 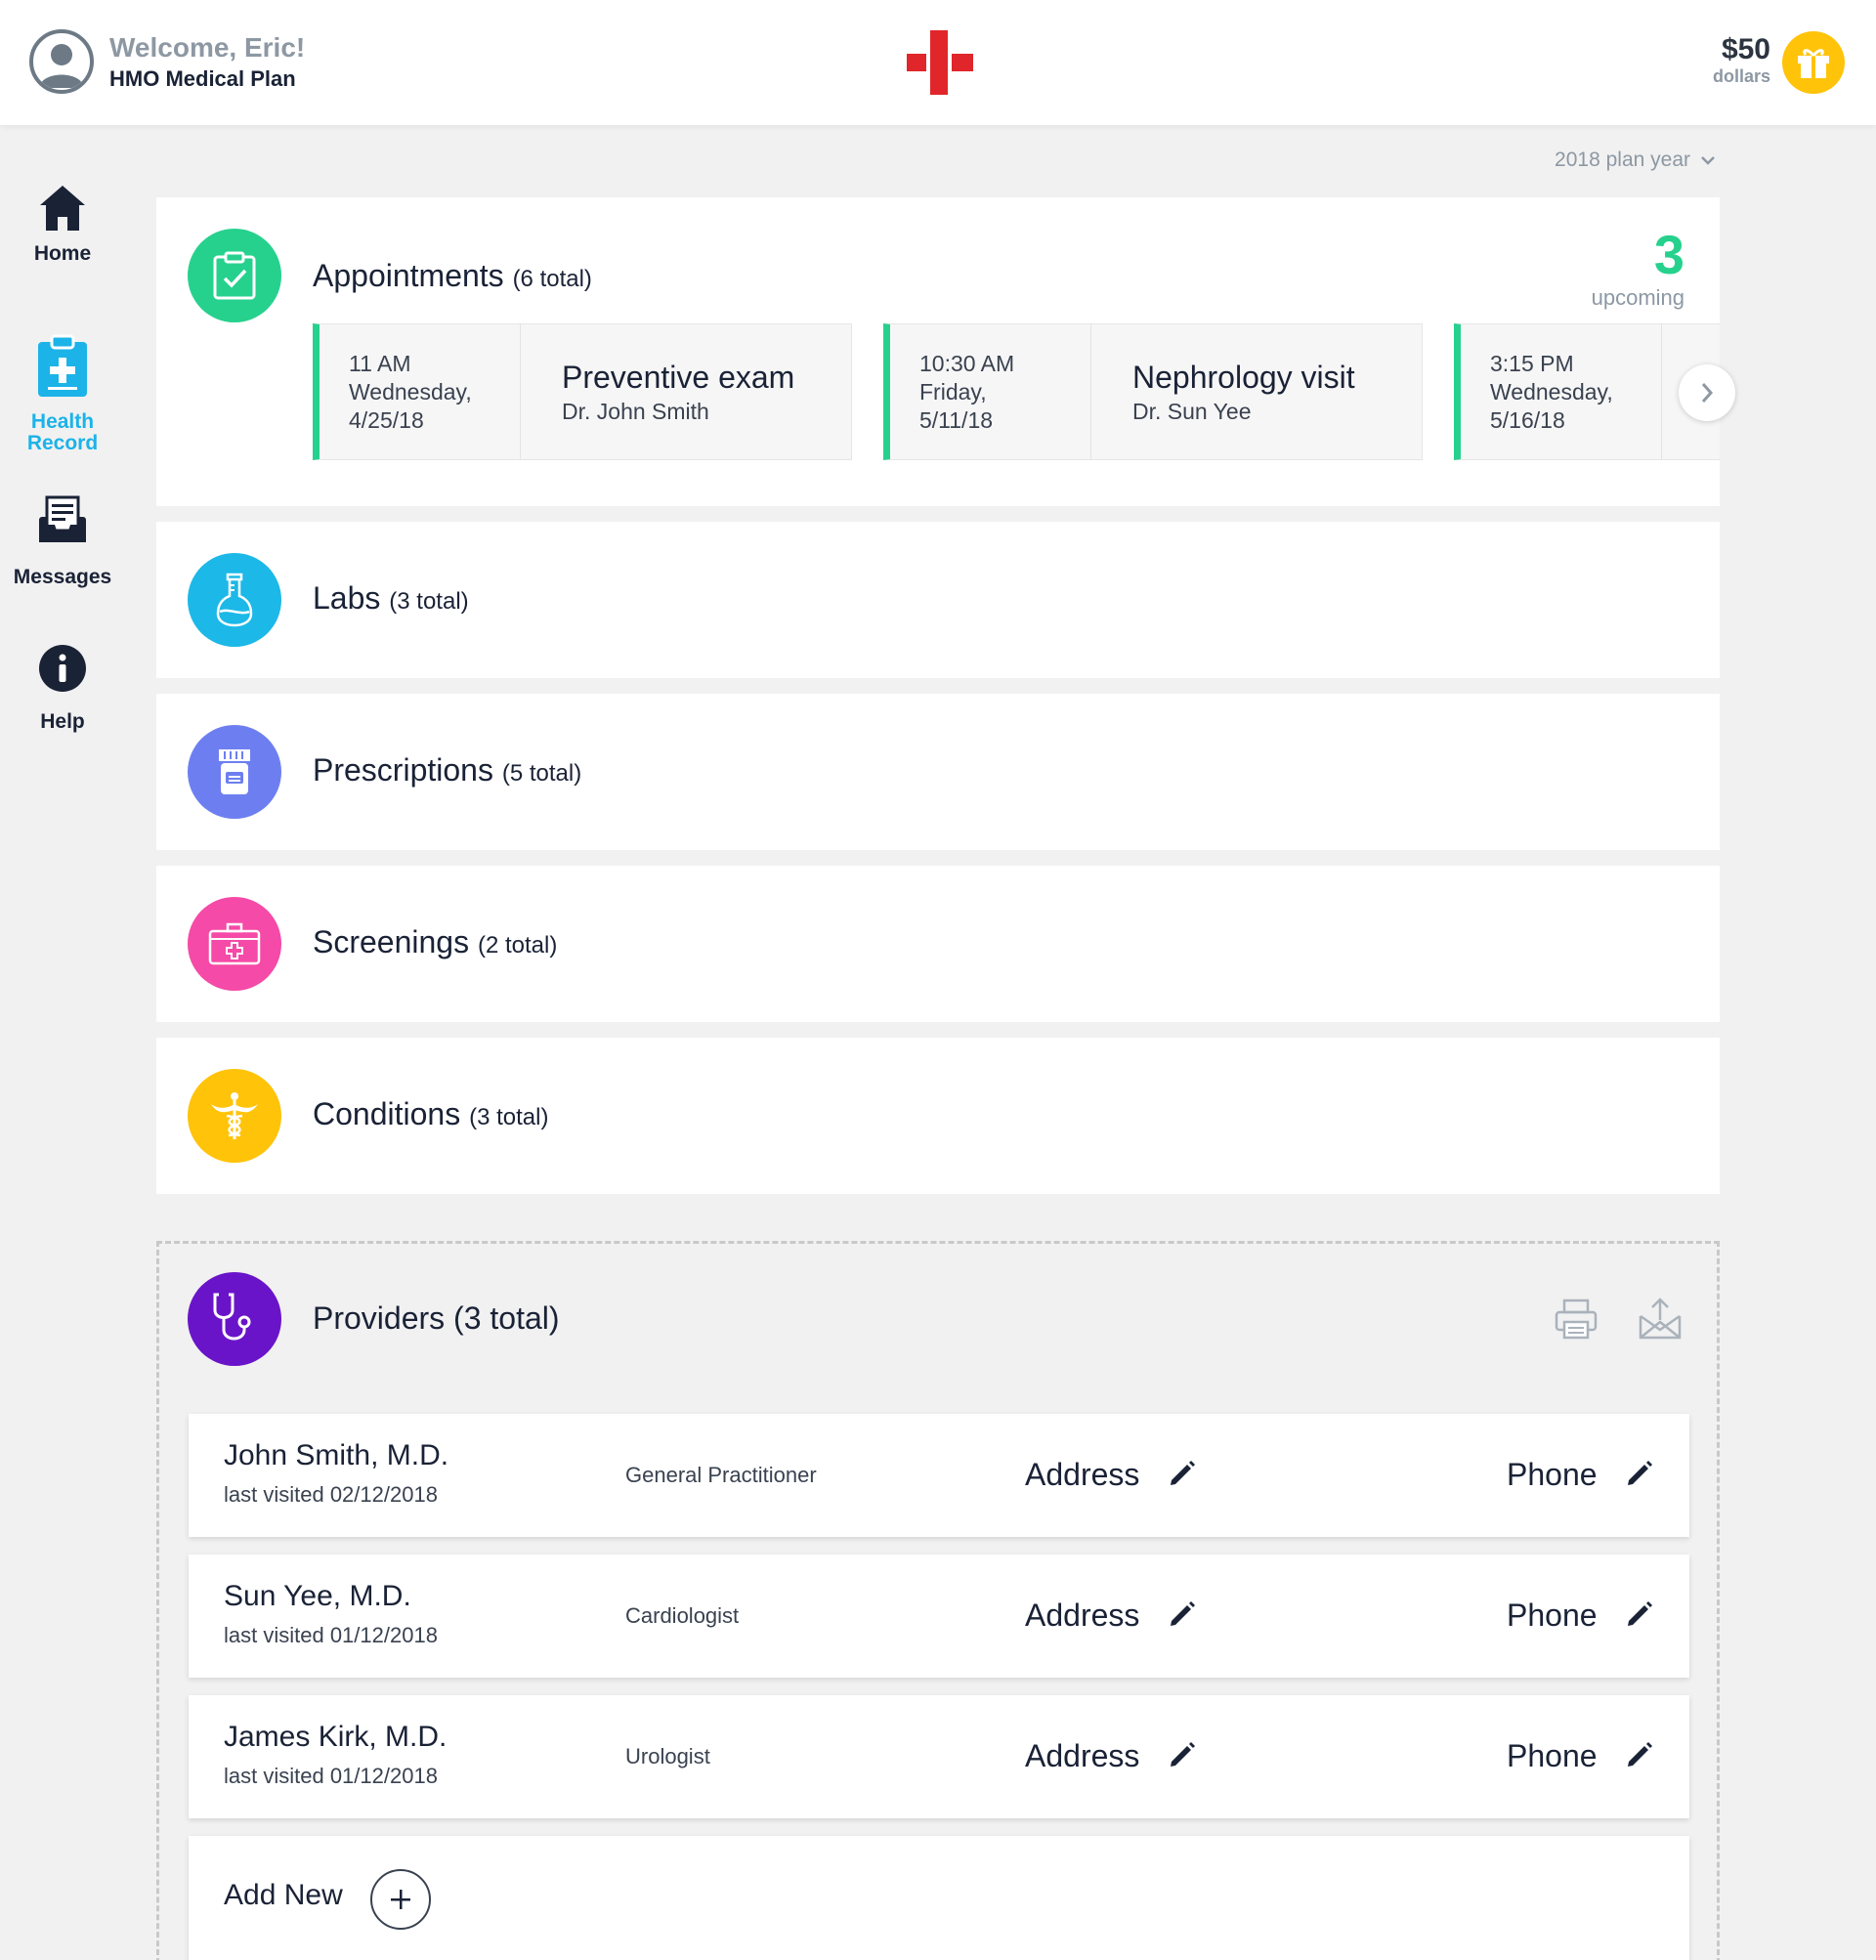 I want to click on chevron-down-icon, so click(x=1708, y=160).